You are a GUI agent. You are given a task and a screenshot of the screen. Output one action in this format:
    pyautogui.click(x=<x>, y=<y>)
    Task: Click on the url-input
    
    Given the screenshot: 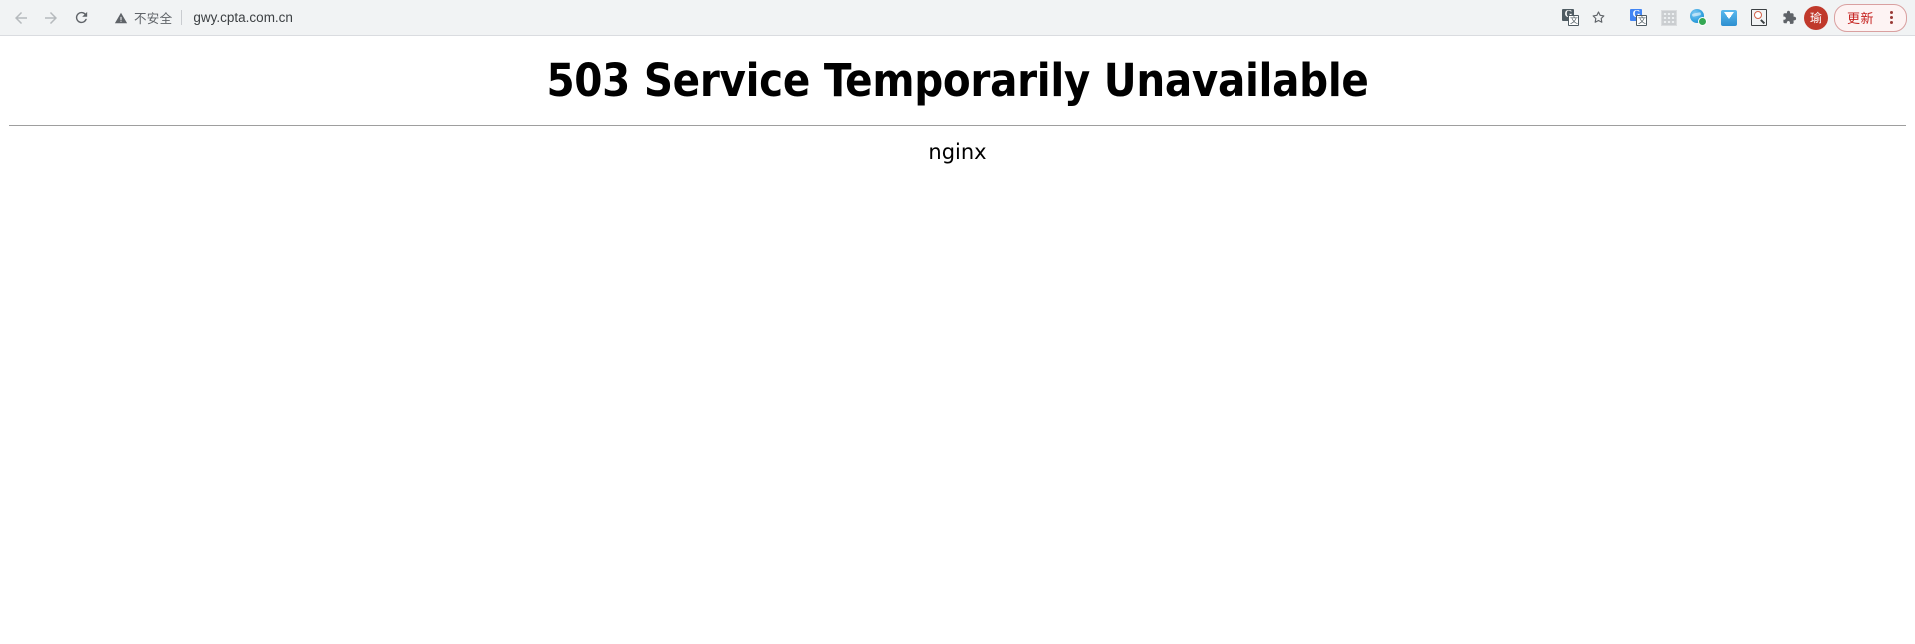 What is the action you would take?
    pyautogui.click(x=871, y=17)
    